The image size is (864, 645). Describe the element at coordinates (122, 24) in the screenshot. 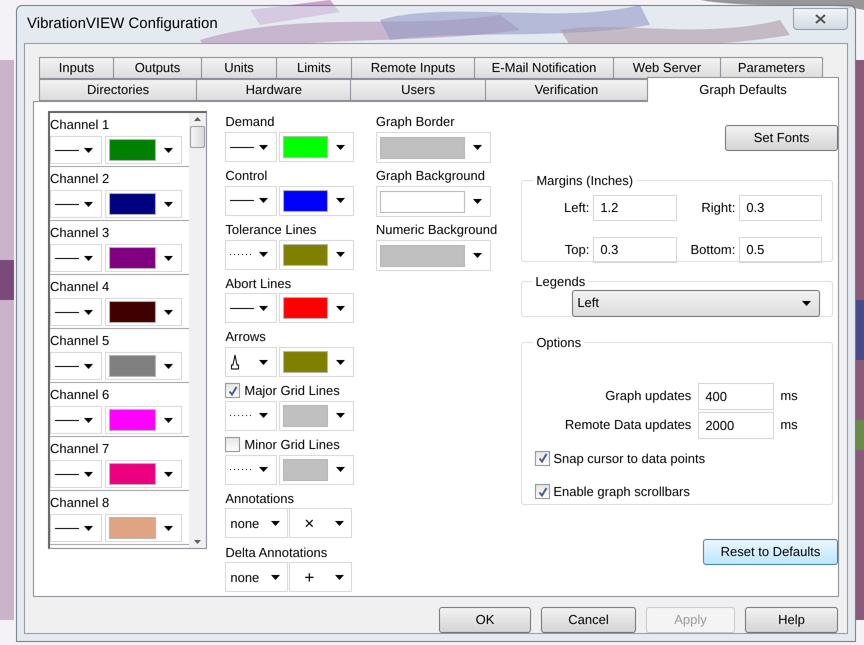

I see `window-title: VibrationVIEW Configuration` at that location.